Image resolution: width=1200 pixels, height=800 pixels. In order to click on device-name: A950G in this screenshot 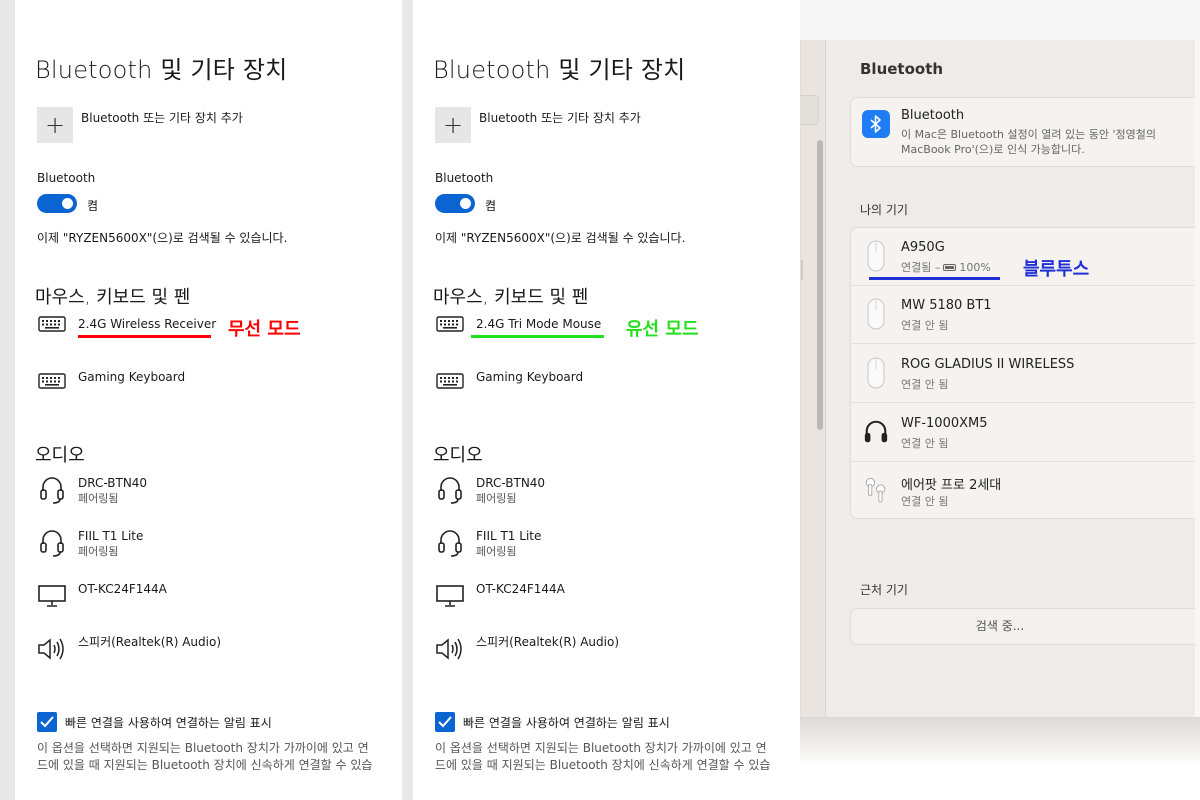, I will do `click(923, 247)`.